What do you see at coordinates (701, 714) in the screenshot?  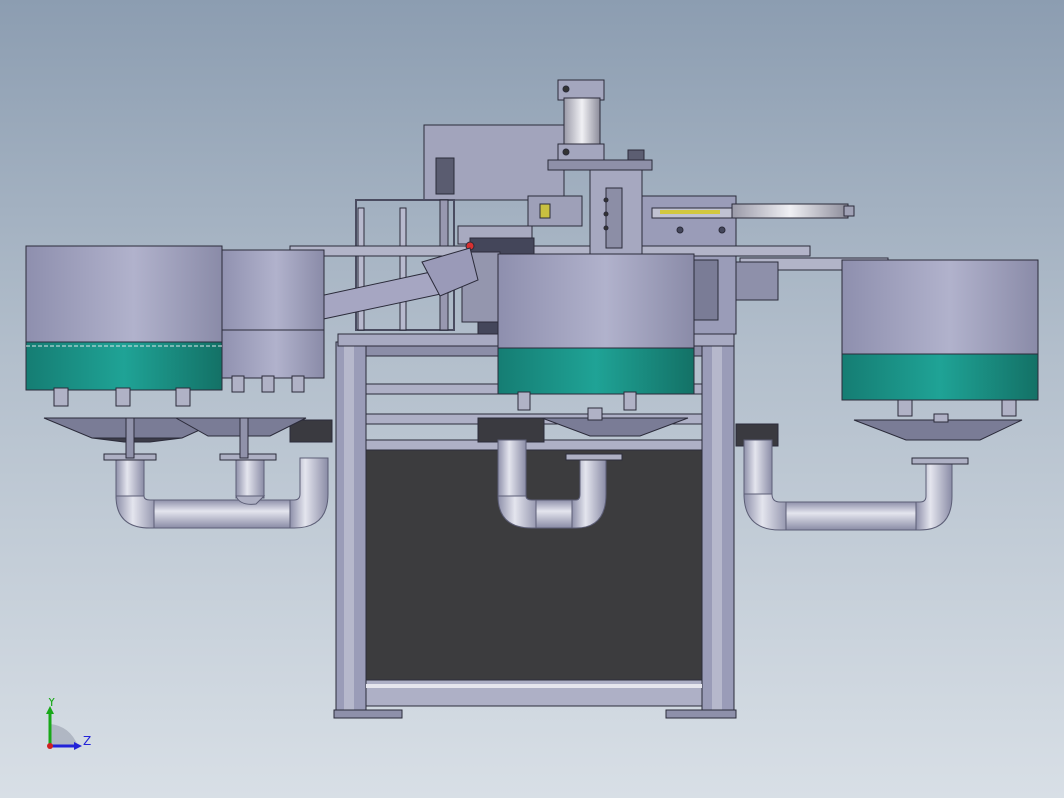 I see `frame-foot-right` at bounding box center [701, 714].